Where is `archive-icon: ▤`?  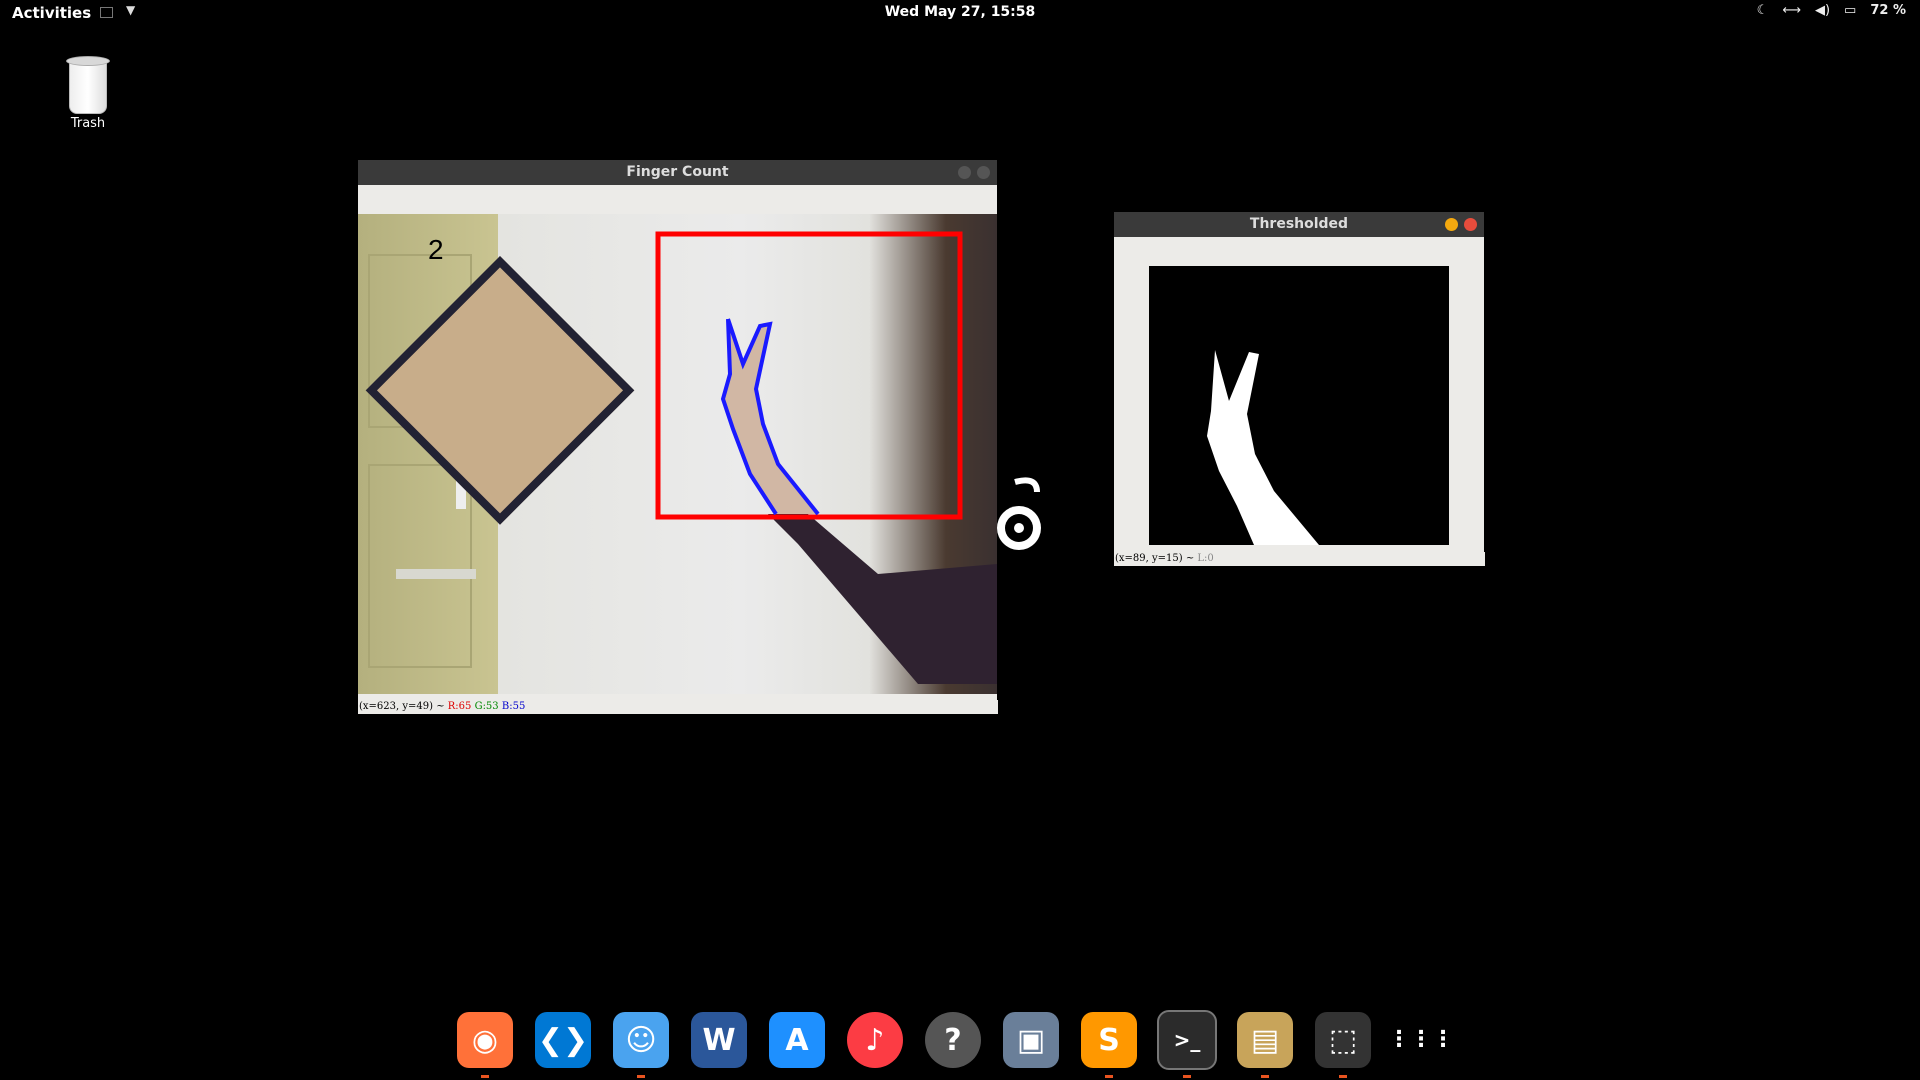 archive-icon: ▤ is located at coordinates (1265, 1040).